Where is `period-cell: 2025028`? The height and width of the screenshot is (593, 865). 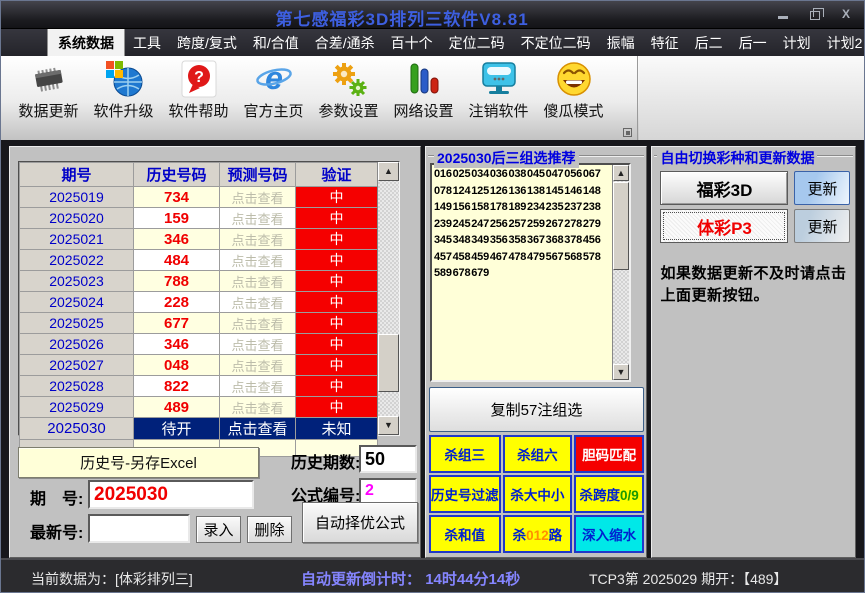 period-cell: 2025028 is located at coordinates (76, 386).